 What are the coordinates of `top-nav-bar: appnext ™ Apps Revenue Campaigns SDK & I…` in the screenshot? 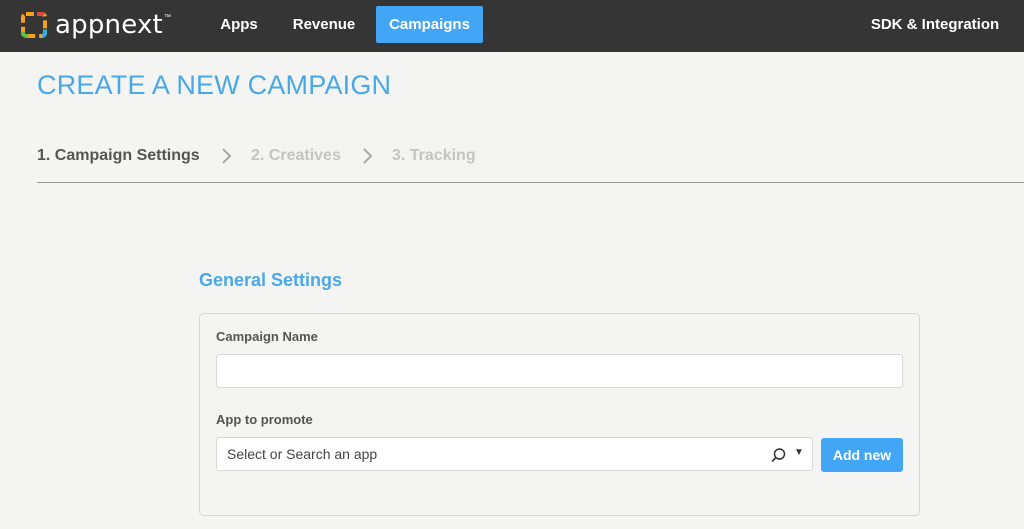 It's located at (512, 26).